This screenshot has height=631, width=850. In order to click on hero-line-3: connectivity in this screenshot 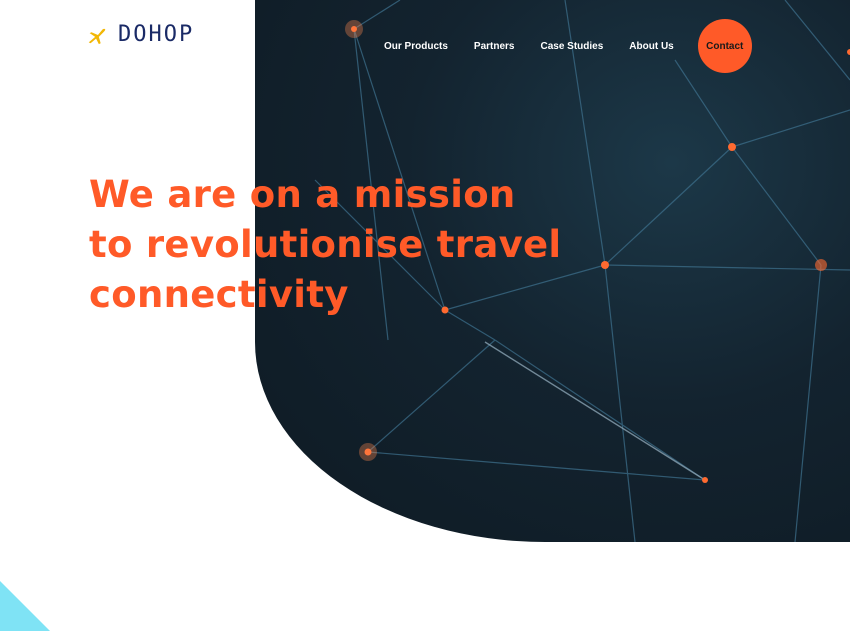, I will do `click(219, 294)`.